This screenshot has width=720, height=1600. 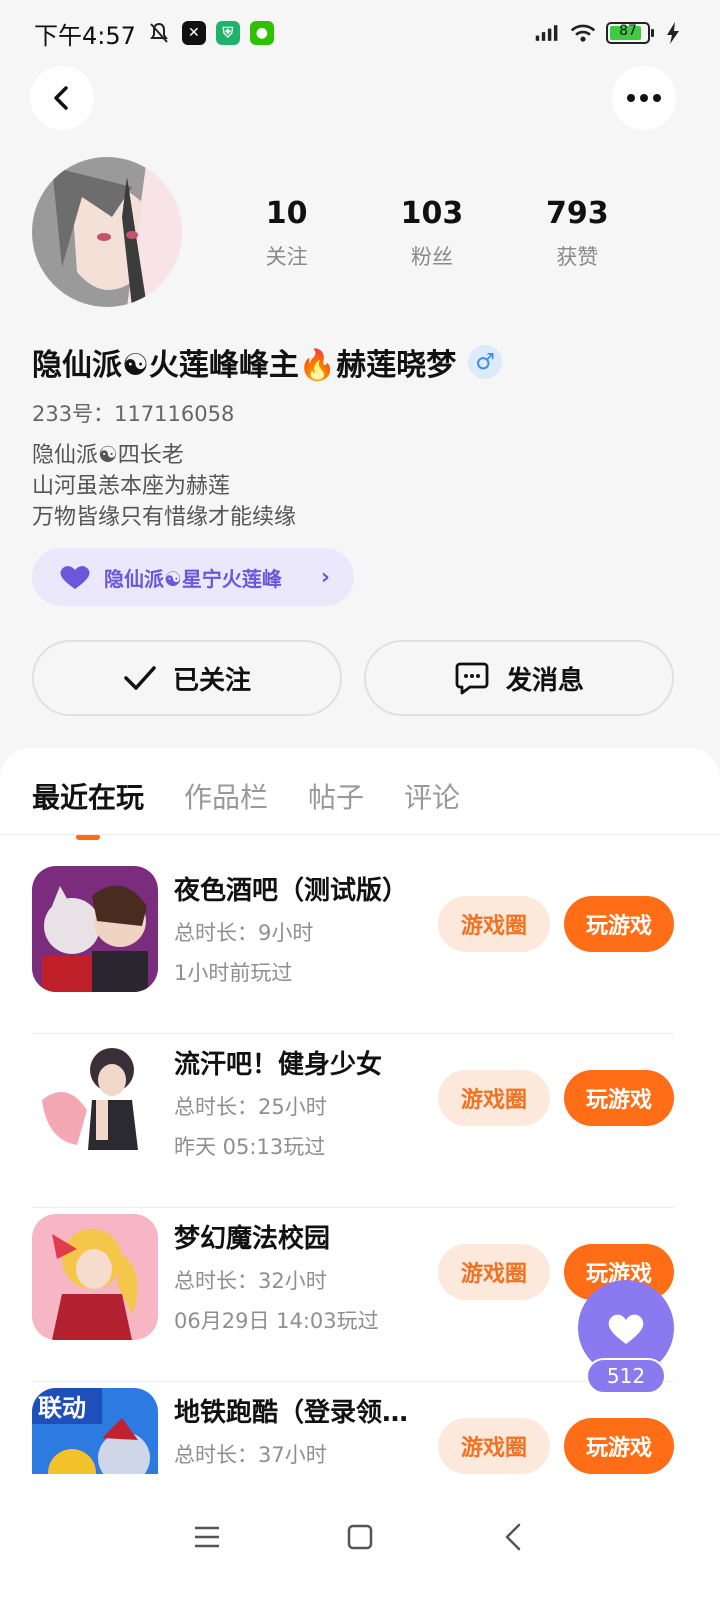 I want to click on profile-tabs: 最近在玩 作品栏 帖子 评论, so click(x=246, y=808).